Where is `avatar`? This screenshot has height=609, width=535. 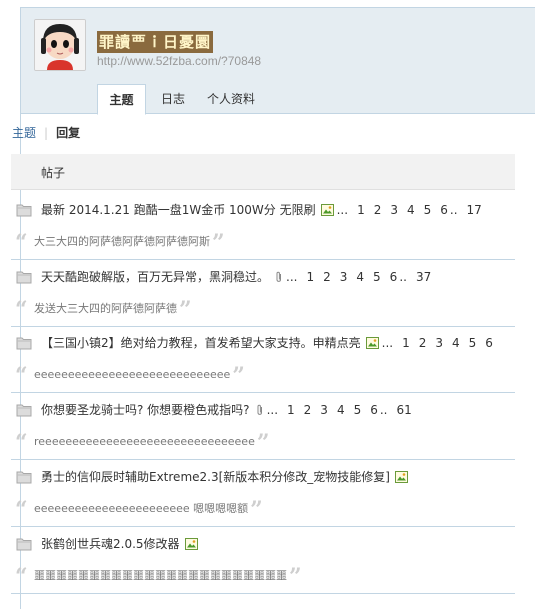
avatar is located at coordinates (60, 45).